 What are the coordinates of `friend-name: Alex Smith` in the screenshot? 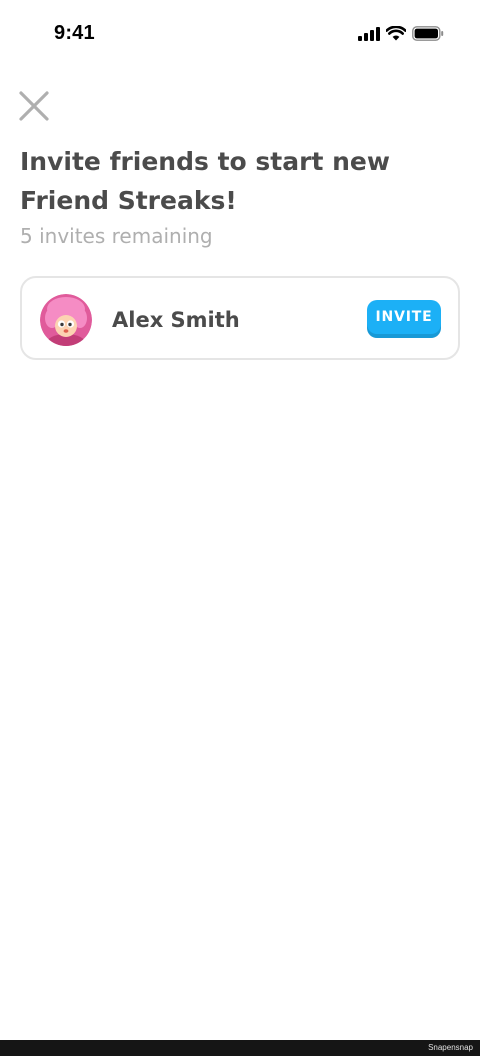 It's located at (176, 320).